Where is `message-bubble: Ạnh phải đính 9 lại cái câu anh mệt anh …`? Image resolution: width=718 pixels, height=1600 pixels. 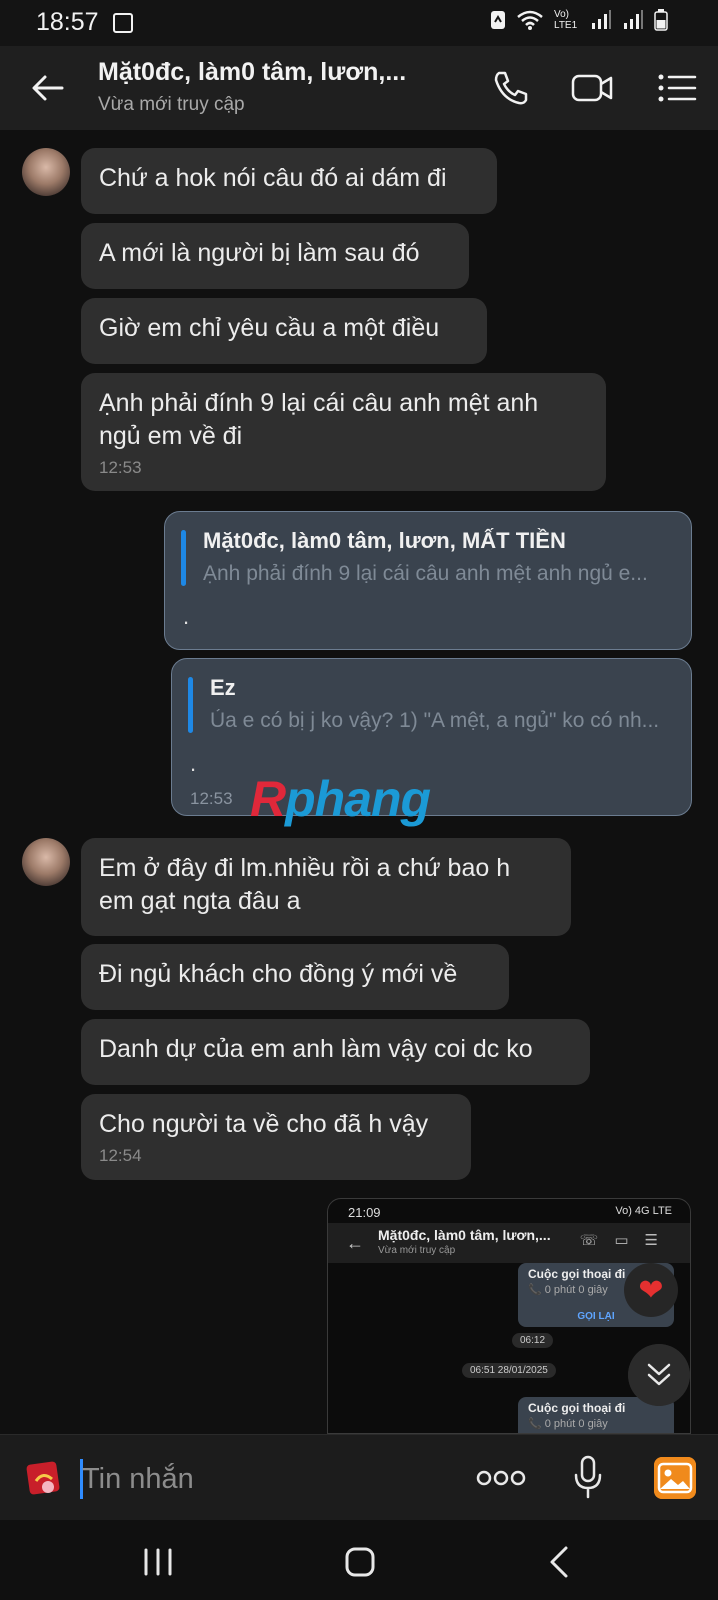
message-bubble: Ạnh phải đính 9 lại cái câu anh mệt anh … is located at coordinates (343, 432).